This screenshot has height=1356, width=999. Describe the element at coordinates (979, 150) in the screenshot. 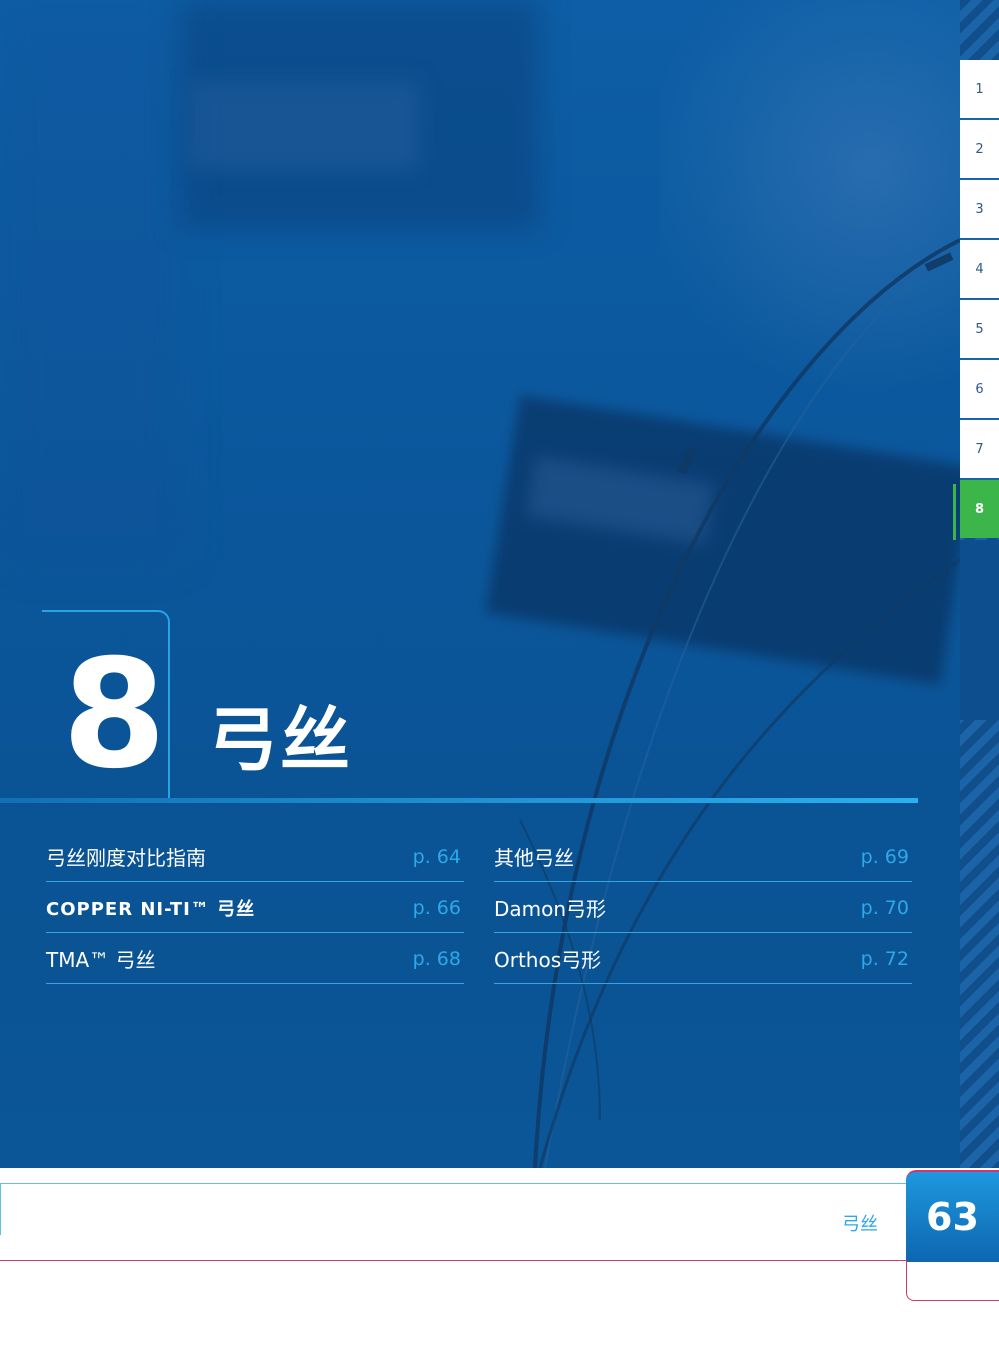

I see `chapter-tab-2: 2` at that location.